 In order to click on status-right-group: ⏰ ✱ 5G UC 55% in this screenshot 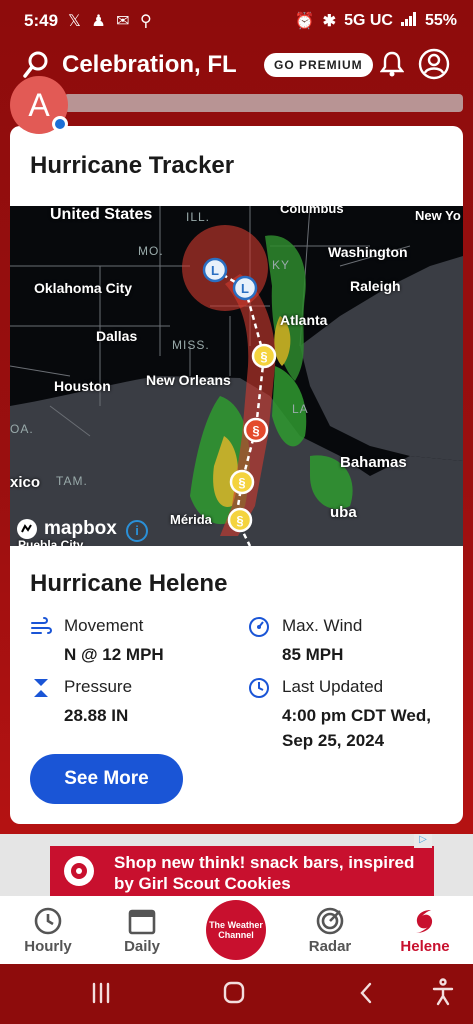, I will do `click(376, 21)`.